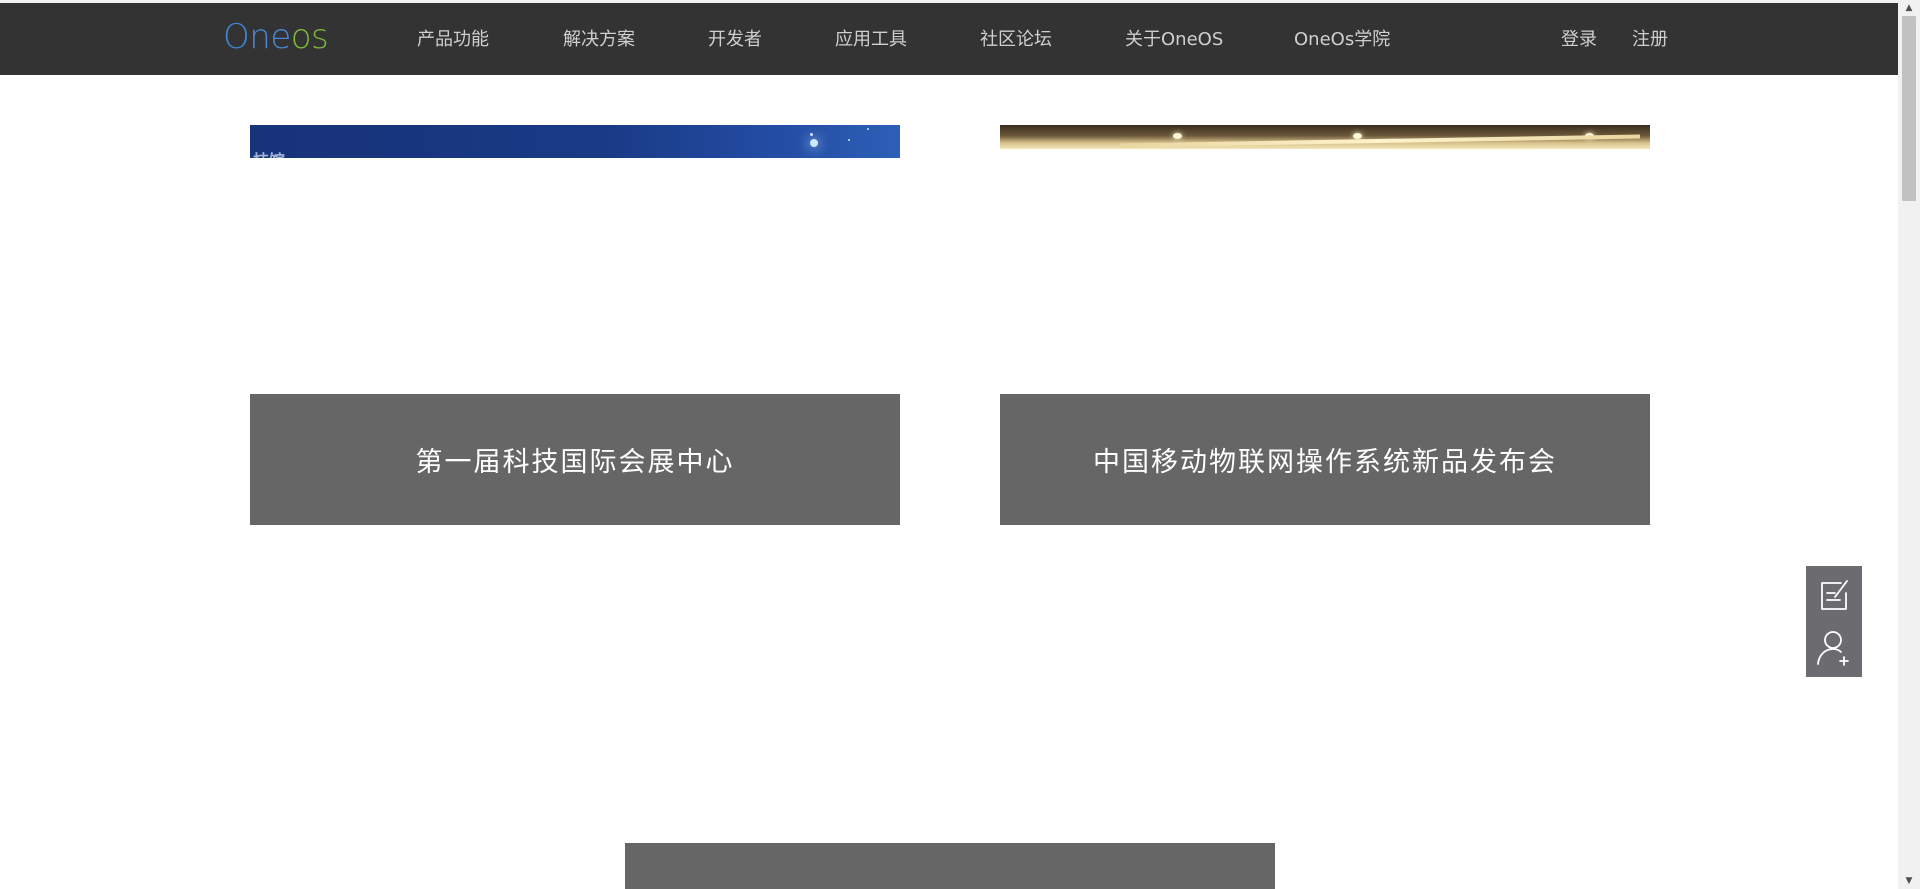  I want to click on login-link: 登录, so click(1579, 40).